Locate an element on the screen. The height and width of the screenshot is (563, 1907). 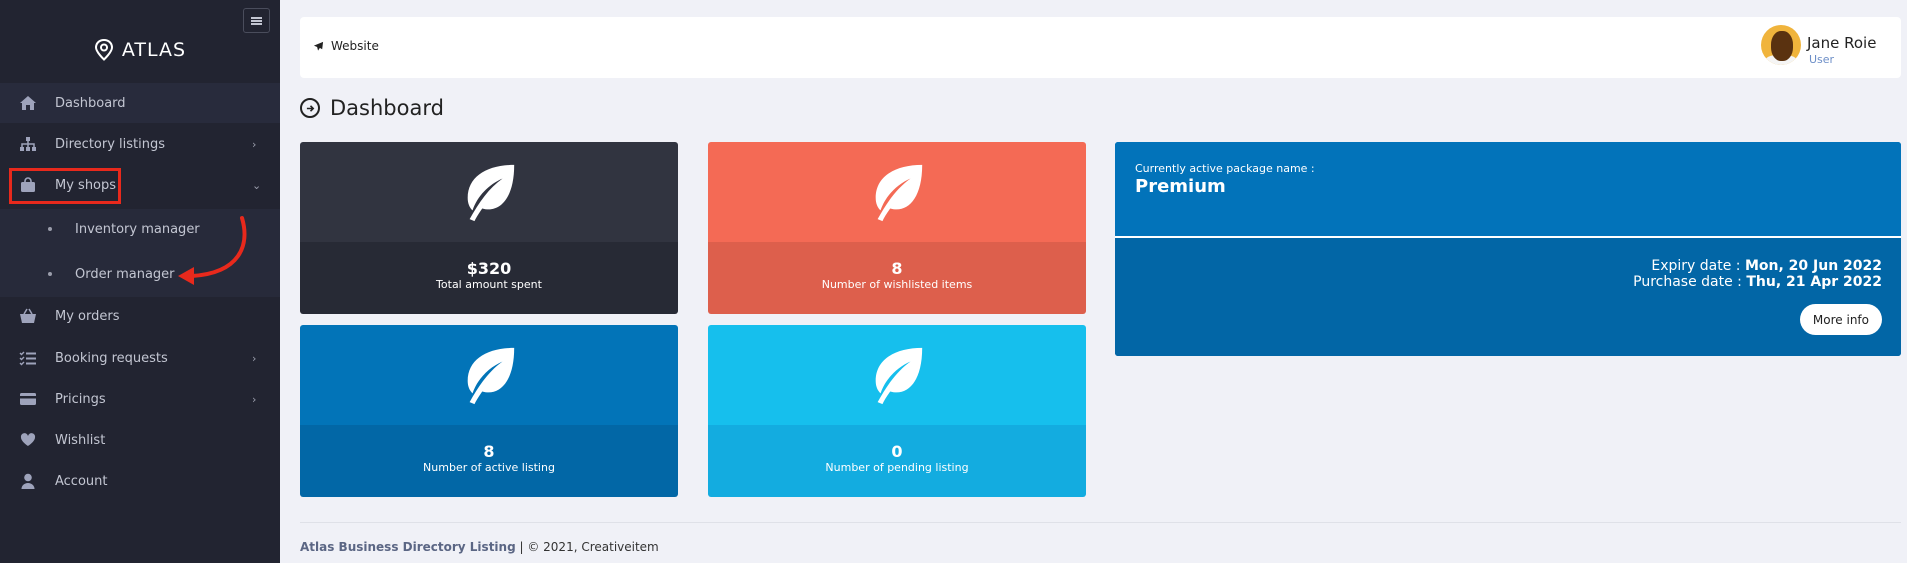
sidebar-item-label: Wishlist is located at coordinates (80, 440).